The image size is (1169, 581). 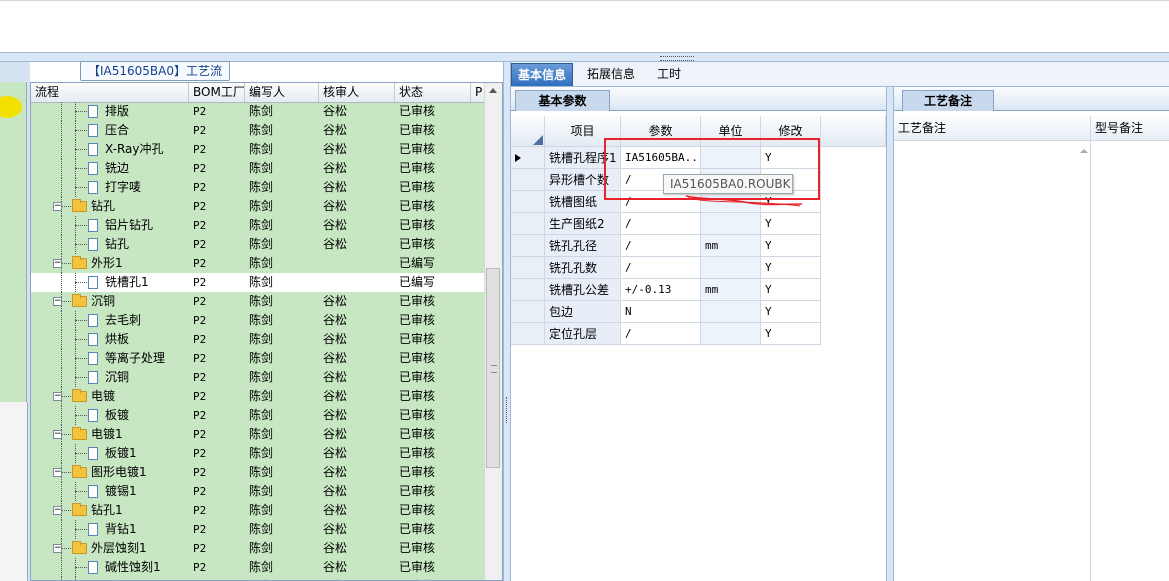 I want to click on col-header-filler, so click(x=853, y=131).